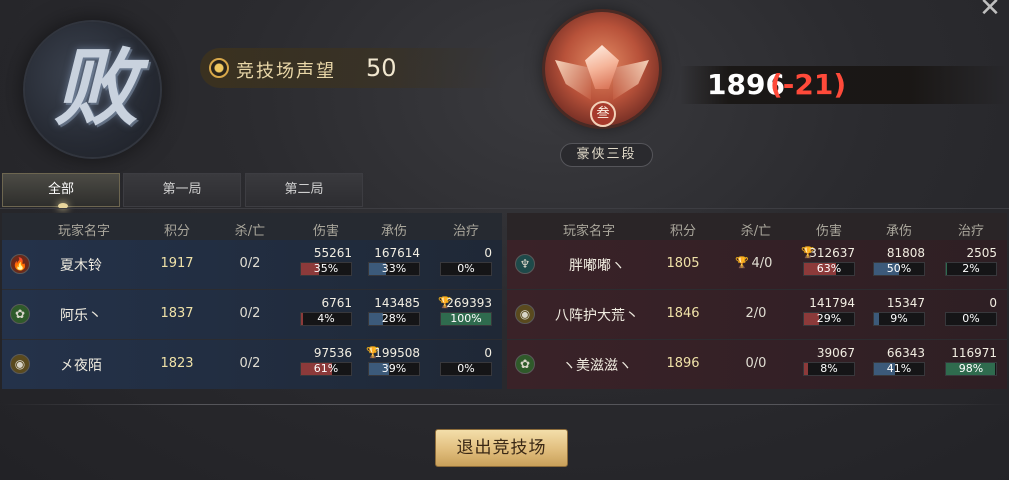  What do you see at coordinates (683, 313) in the screenshot?
I see `player-score: 1846` at bounding box center [683, 313].